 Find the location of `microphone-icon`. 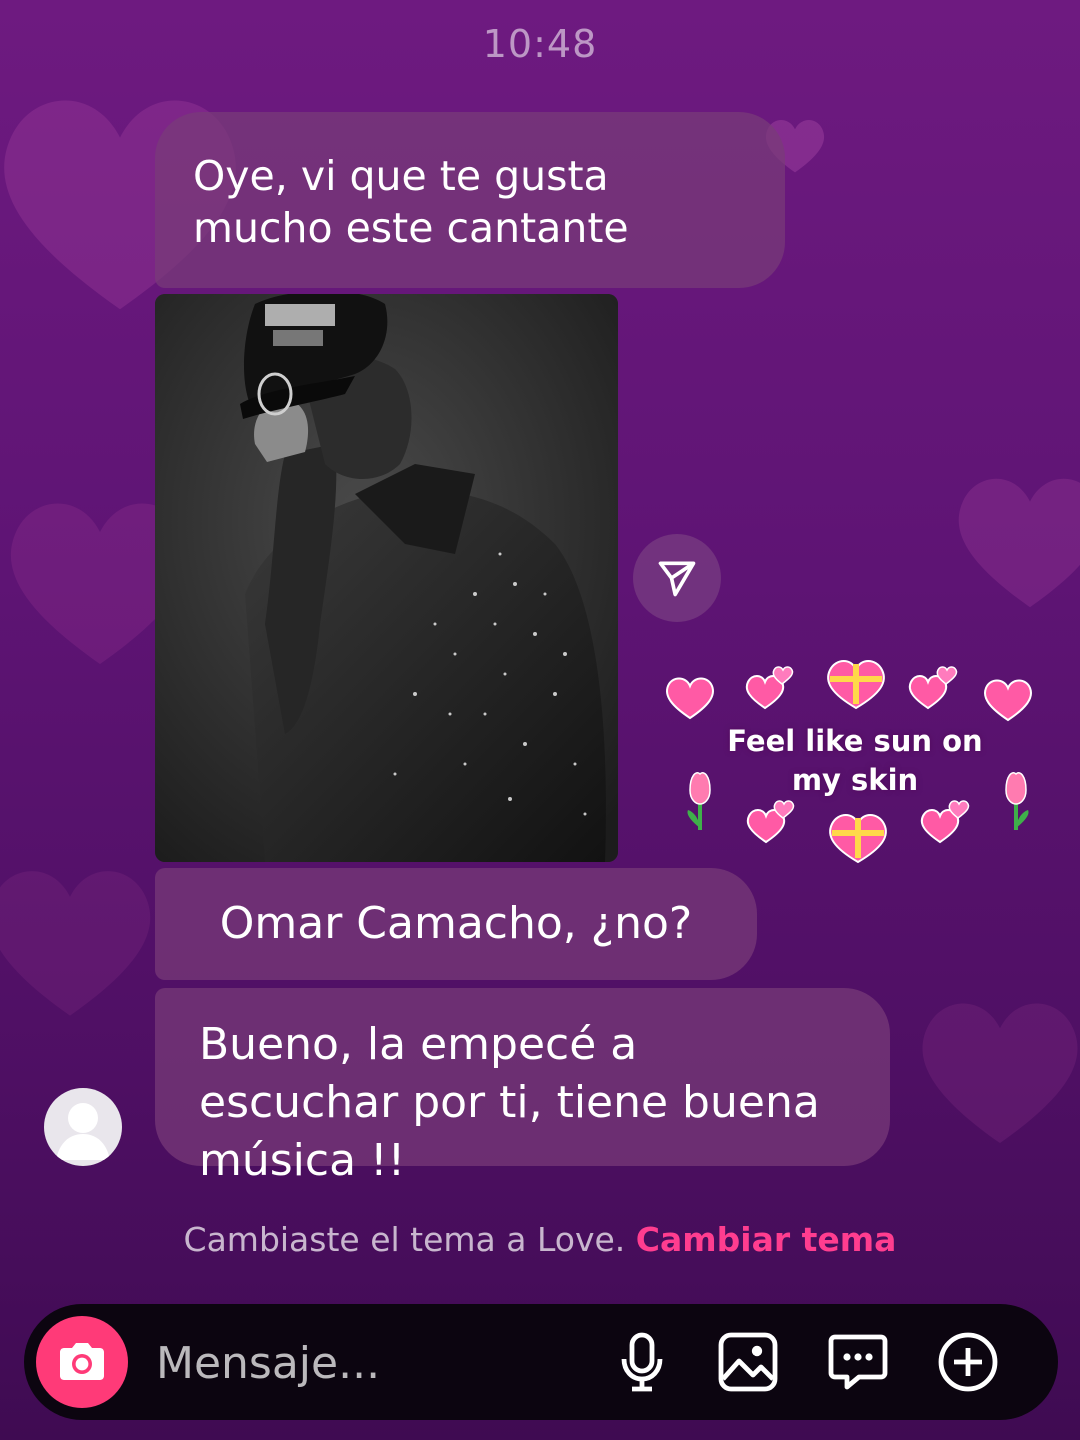

microphone-icon is located at coordinates (642, 1362).